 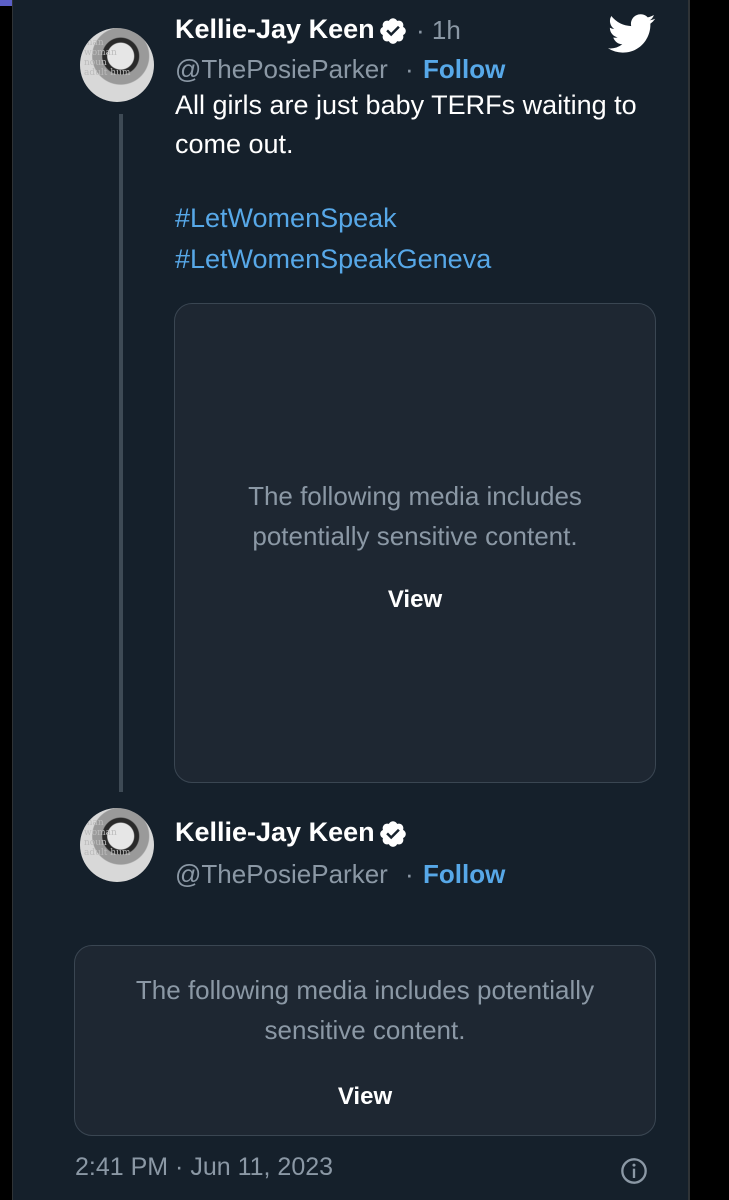 I want to click on hashtag-link: #LetWomenSpeakGeneva, so click(x=333, y=259).